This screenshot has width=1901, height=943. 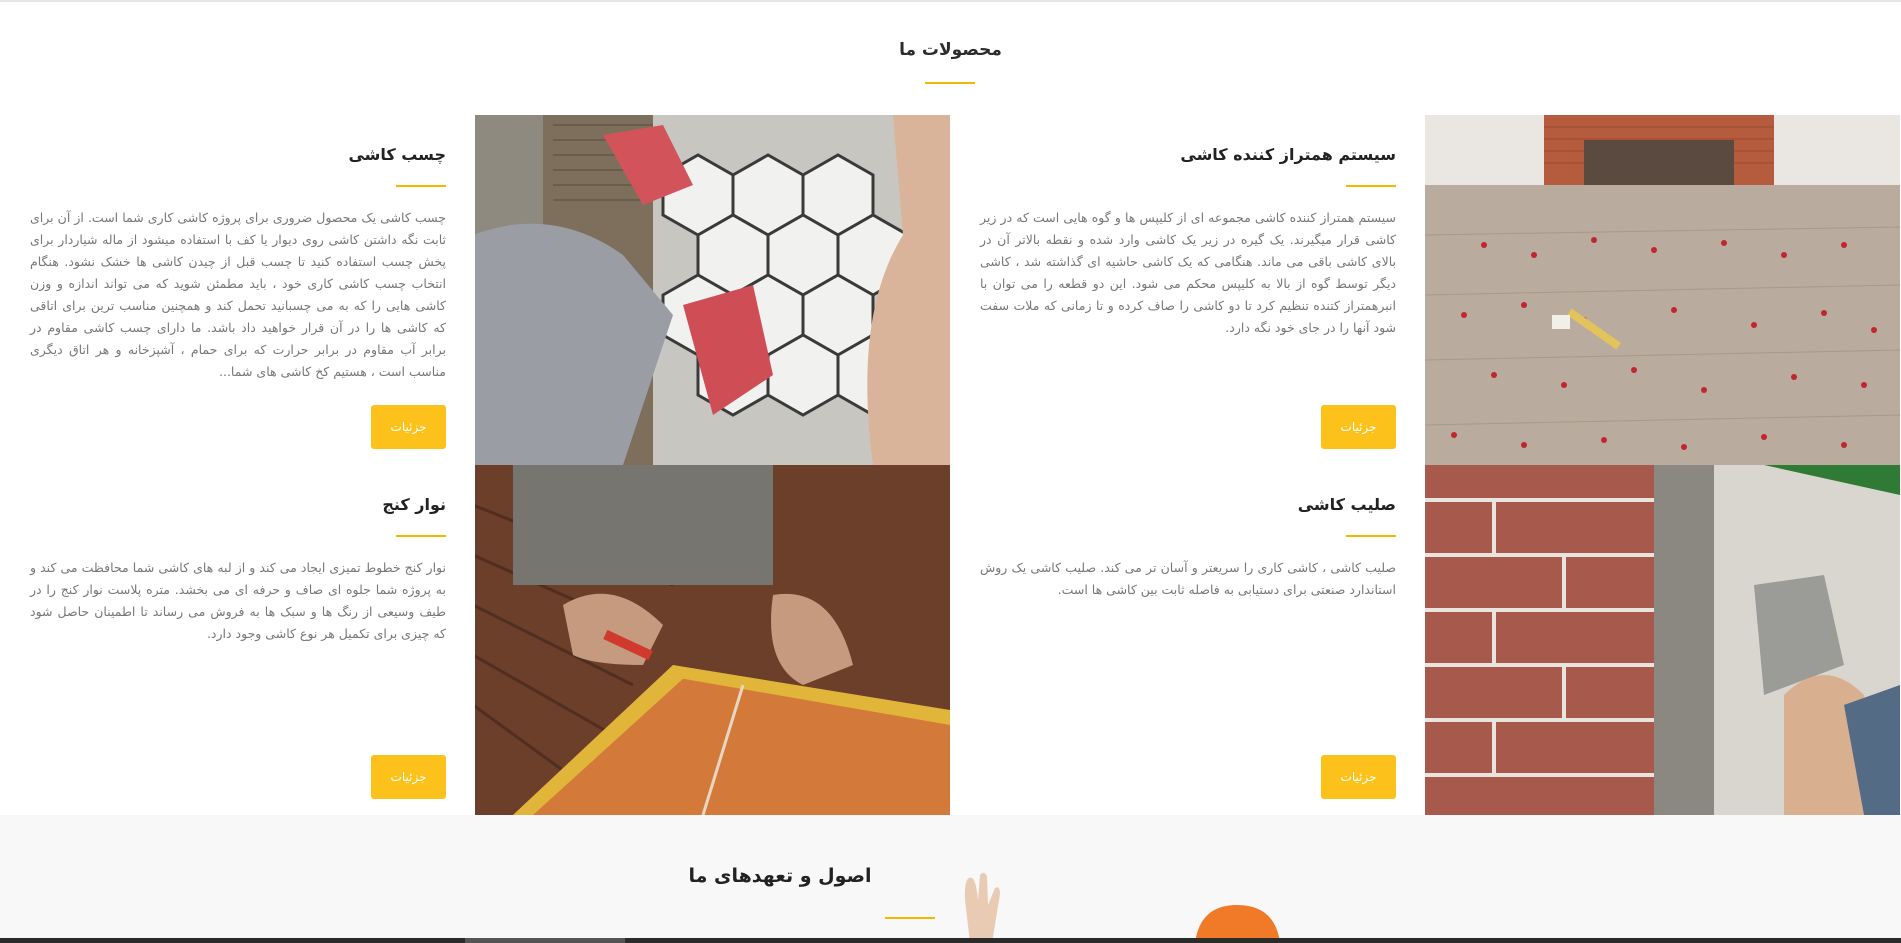 What do you see at coordinates (910, 918) in the screenshot?
I see `principles-title-underline` at bounding box center [910, 918].